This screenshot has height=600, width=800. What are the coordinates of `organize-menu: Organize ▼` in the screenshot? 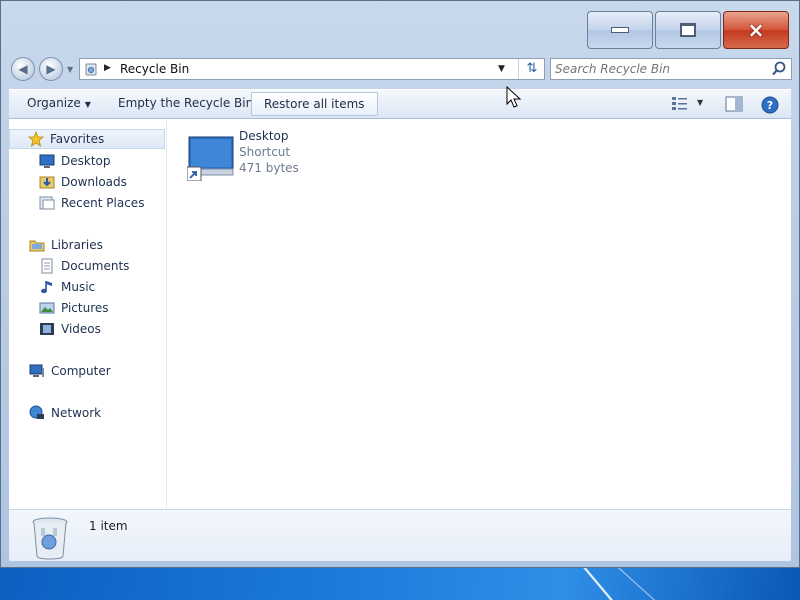 It's located at (59, 103).